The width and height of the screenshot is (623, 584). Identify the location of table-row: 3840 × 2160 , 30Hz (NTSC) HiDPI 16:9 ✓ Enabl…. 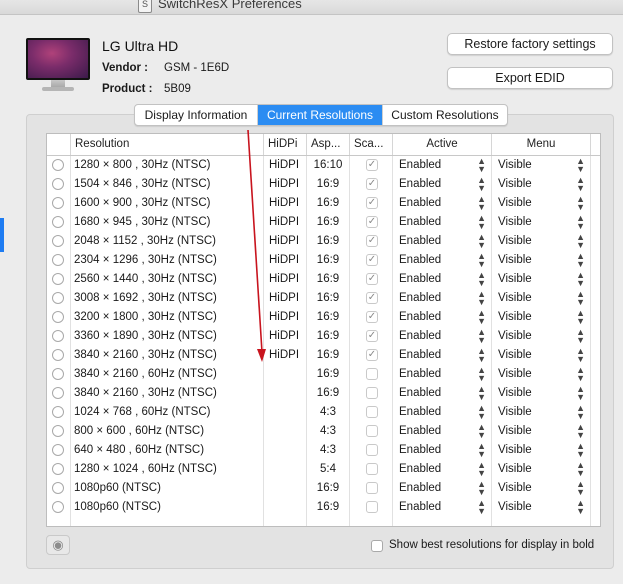
(323, 355).